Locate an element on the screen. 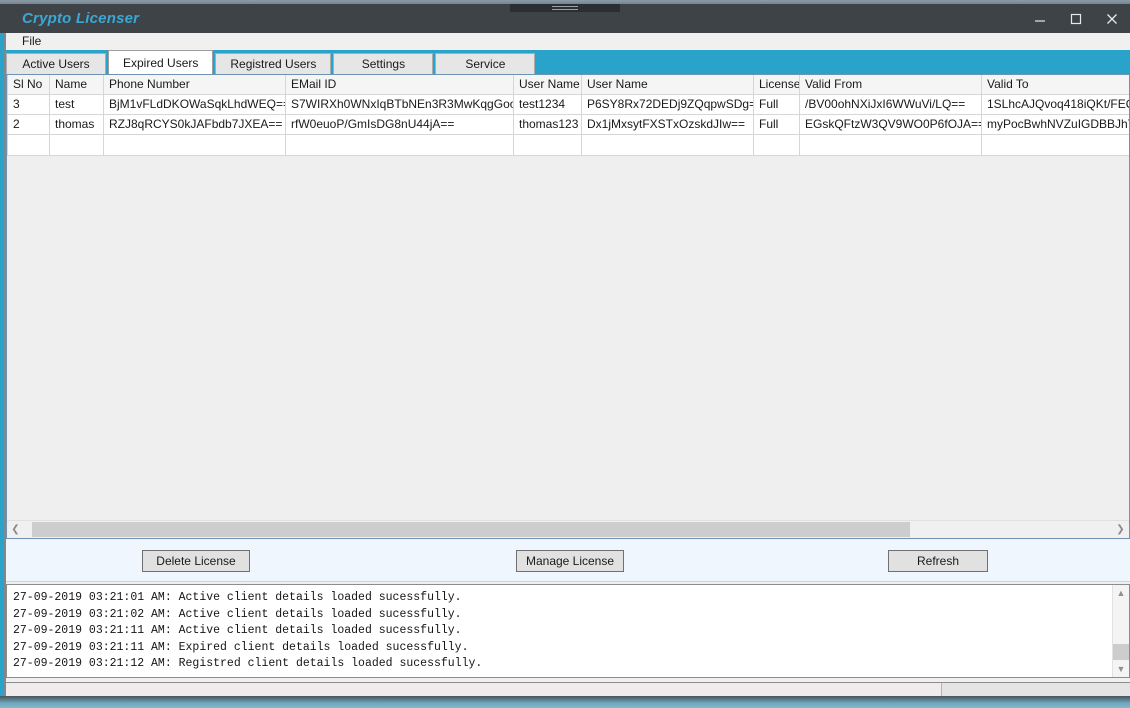 The image size is (1130, 708). col-header-phone-number: Phone Number is located at coordinates (194, 85).